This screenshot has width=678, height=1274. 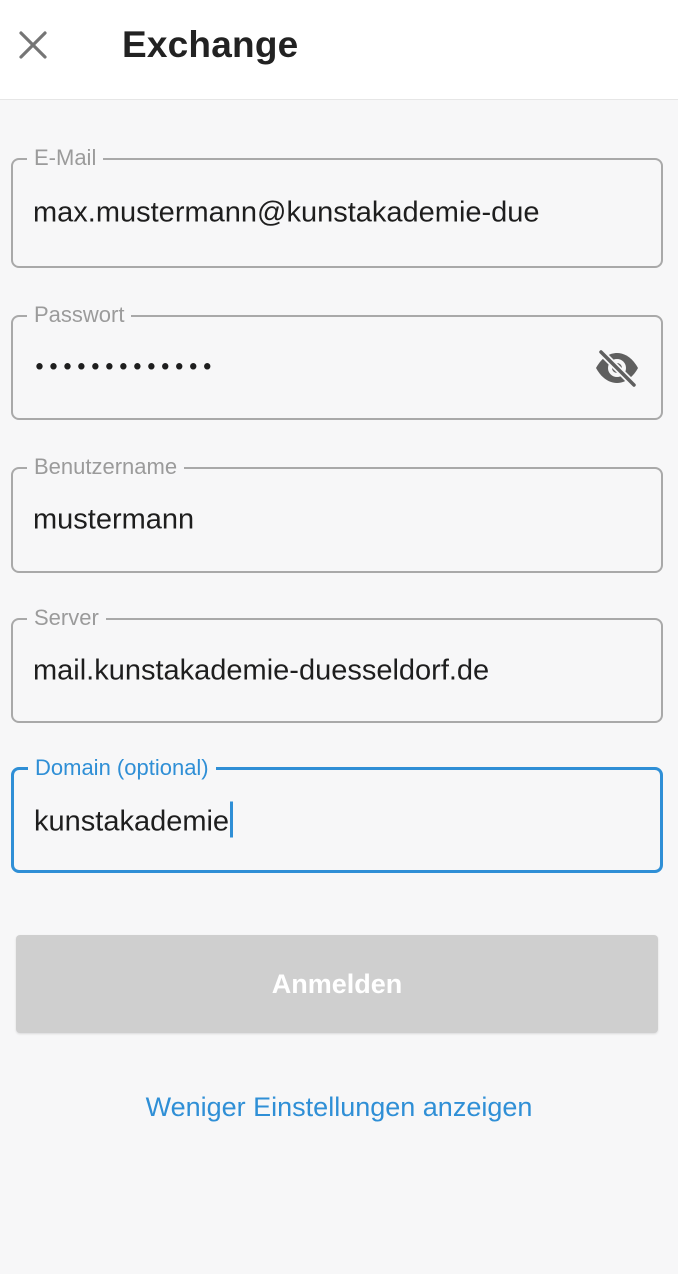 What do you see at coordinates (261, 670) in the screenshot?
I see `server-value: mail.kunstakademie-duesseldorf.de` at bounding box center [261, 670].